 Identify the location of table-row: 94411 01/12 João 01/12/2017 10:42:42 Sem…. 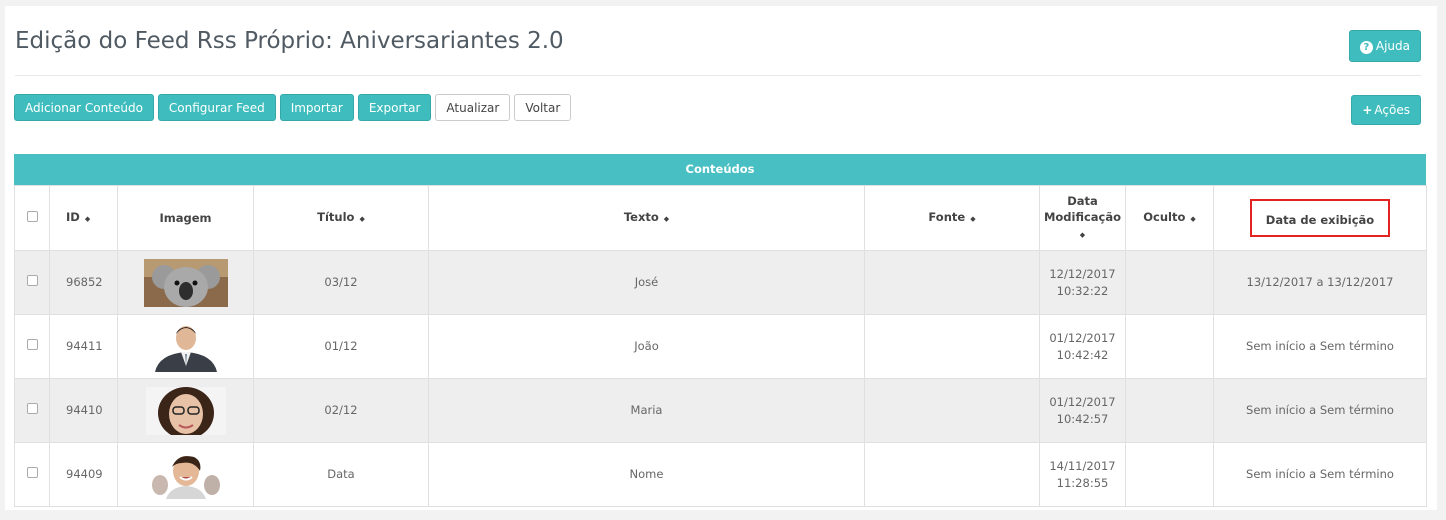
(720, 346).